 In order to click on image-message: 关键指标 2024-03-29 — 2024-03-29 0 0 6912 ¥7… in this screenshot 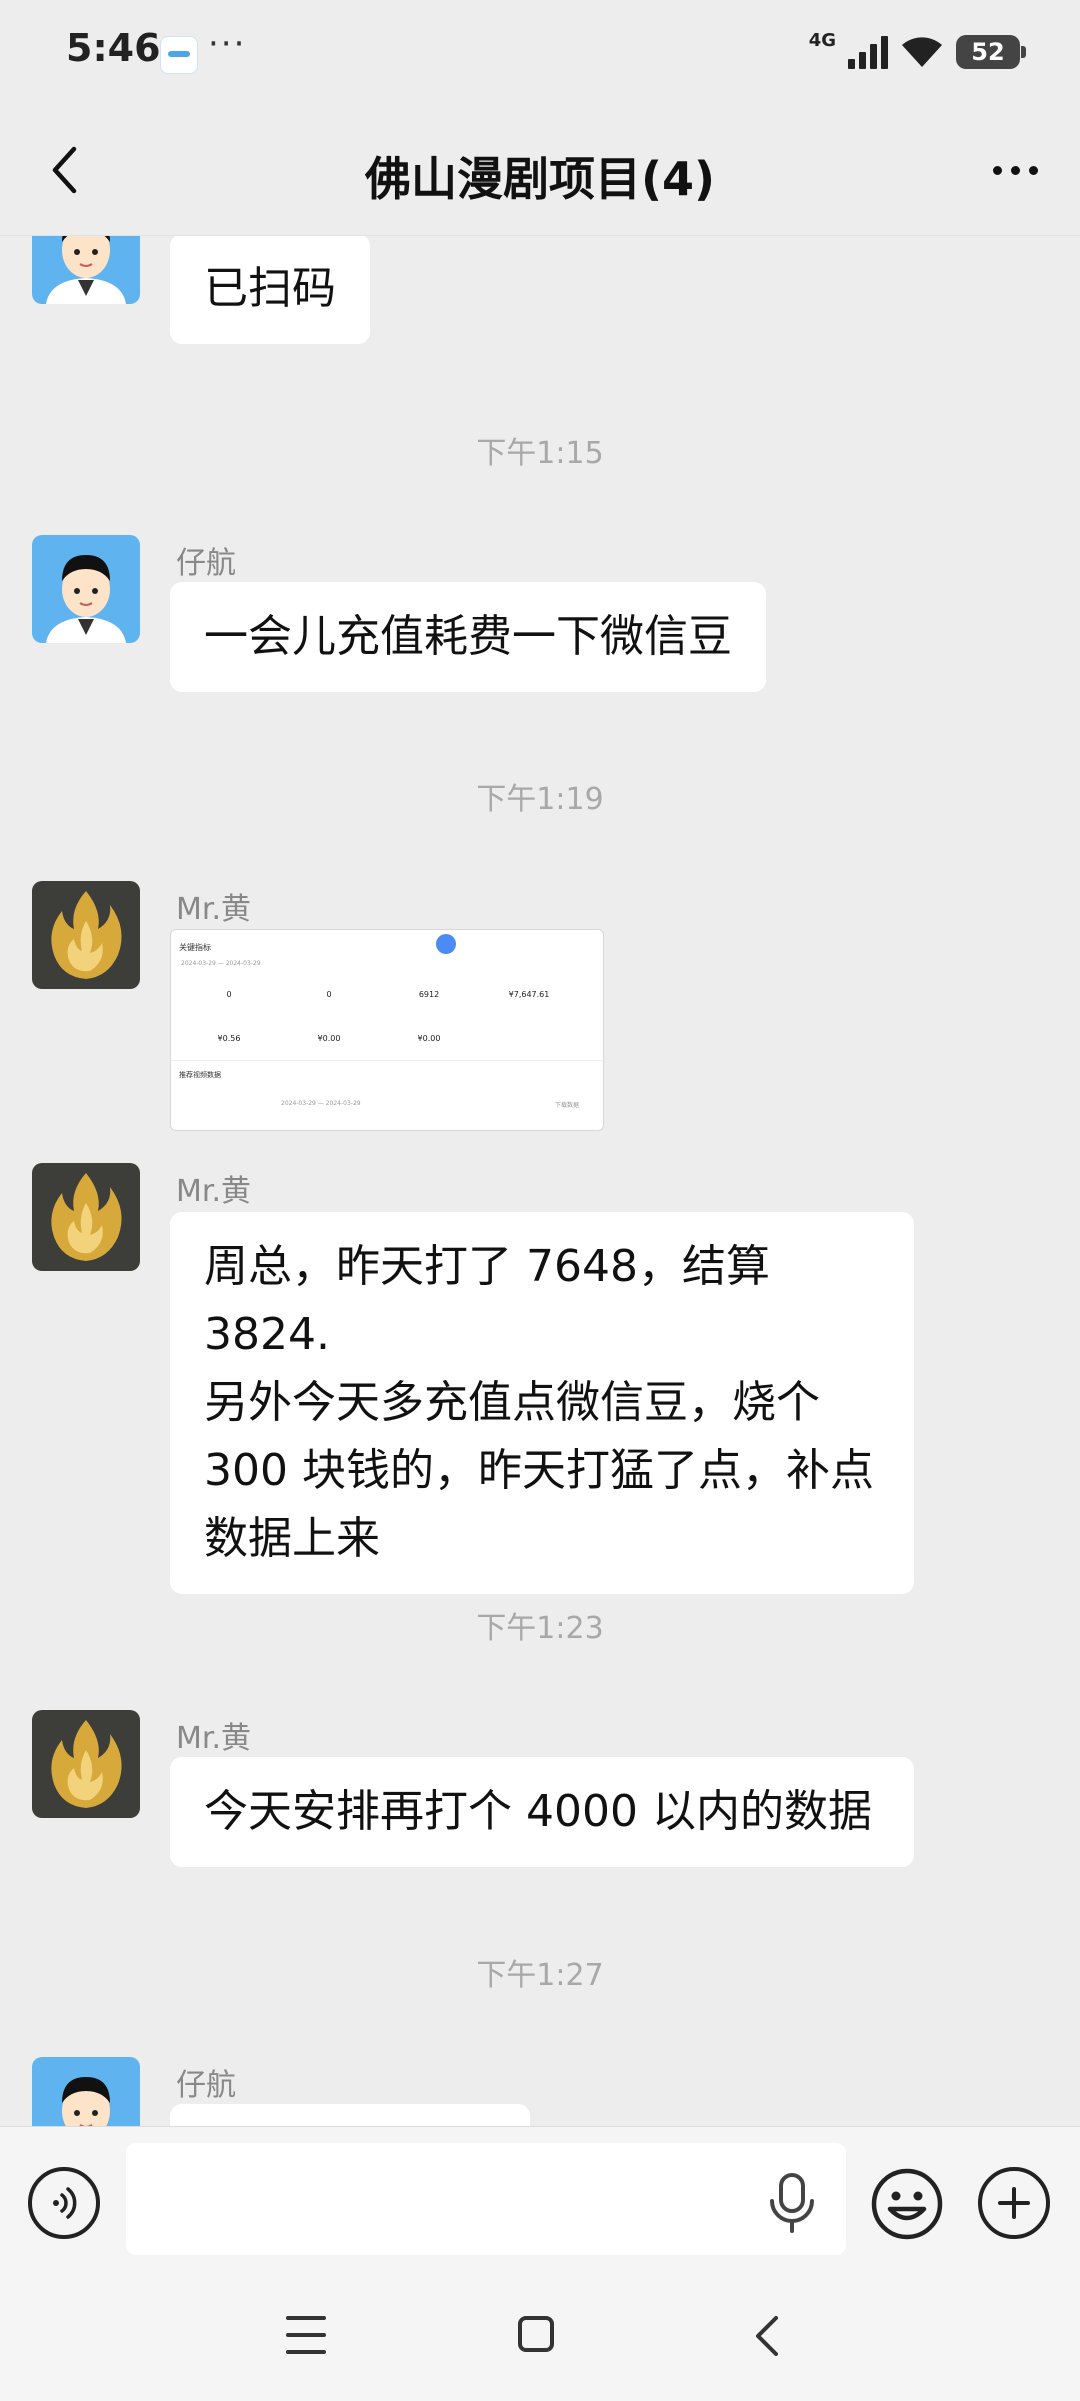, I will do `click(387, 1030)`.